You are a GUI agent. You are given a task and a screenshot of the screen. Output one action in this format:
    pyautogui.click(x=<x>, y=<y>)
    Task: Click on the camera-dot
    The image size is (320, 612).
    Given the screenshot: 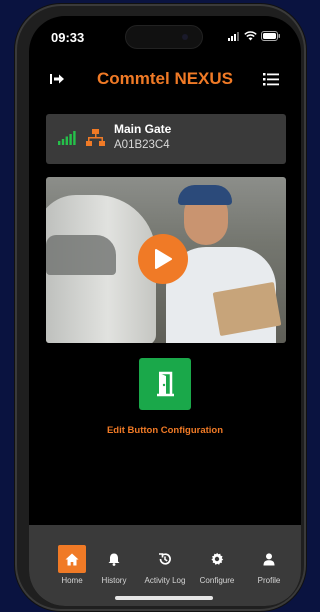 What is the action you would take?
    pyautogui.click(x=185, y=37)
    